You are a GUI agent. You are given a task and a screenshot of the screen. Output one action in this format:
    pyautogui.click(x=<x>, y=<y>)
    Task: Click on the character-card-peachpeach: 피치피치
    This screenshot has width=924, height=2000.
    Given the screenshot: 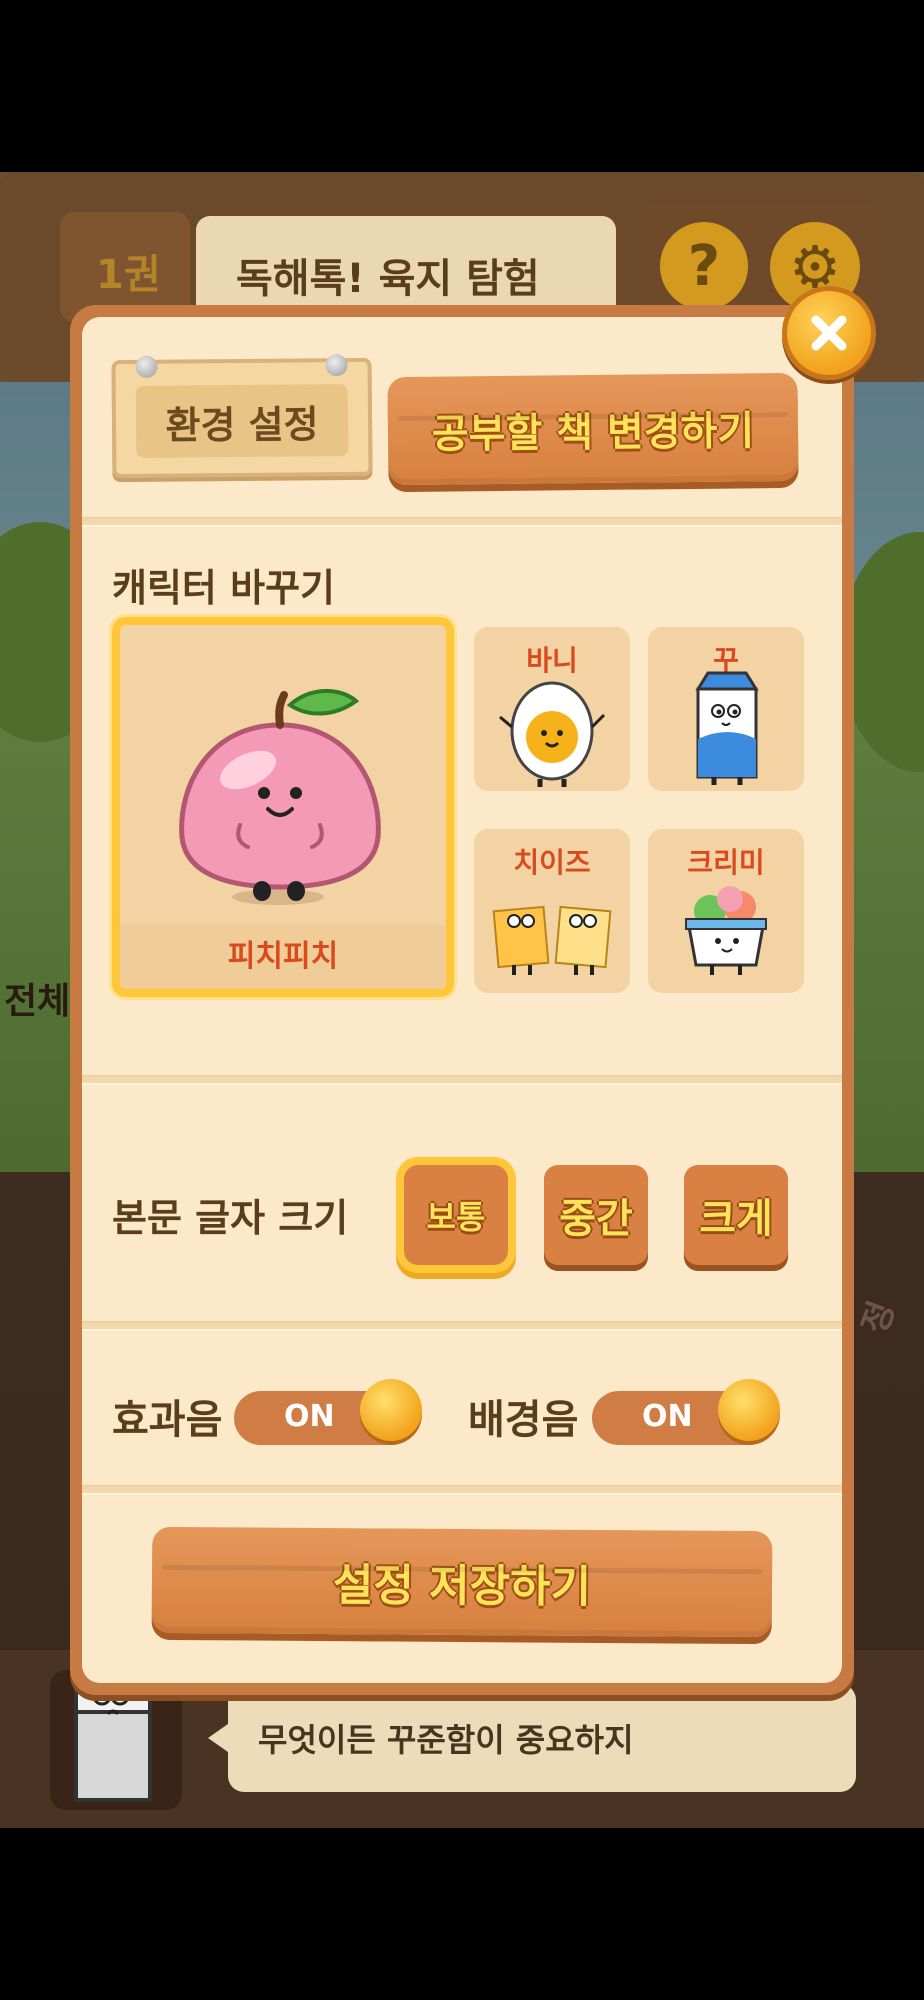 What is the action you would take?
    pyautogui.click(x=283, y=807)
    